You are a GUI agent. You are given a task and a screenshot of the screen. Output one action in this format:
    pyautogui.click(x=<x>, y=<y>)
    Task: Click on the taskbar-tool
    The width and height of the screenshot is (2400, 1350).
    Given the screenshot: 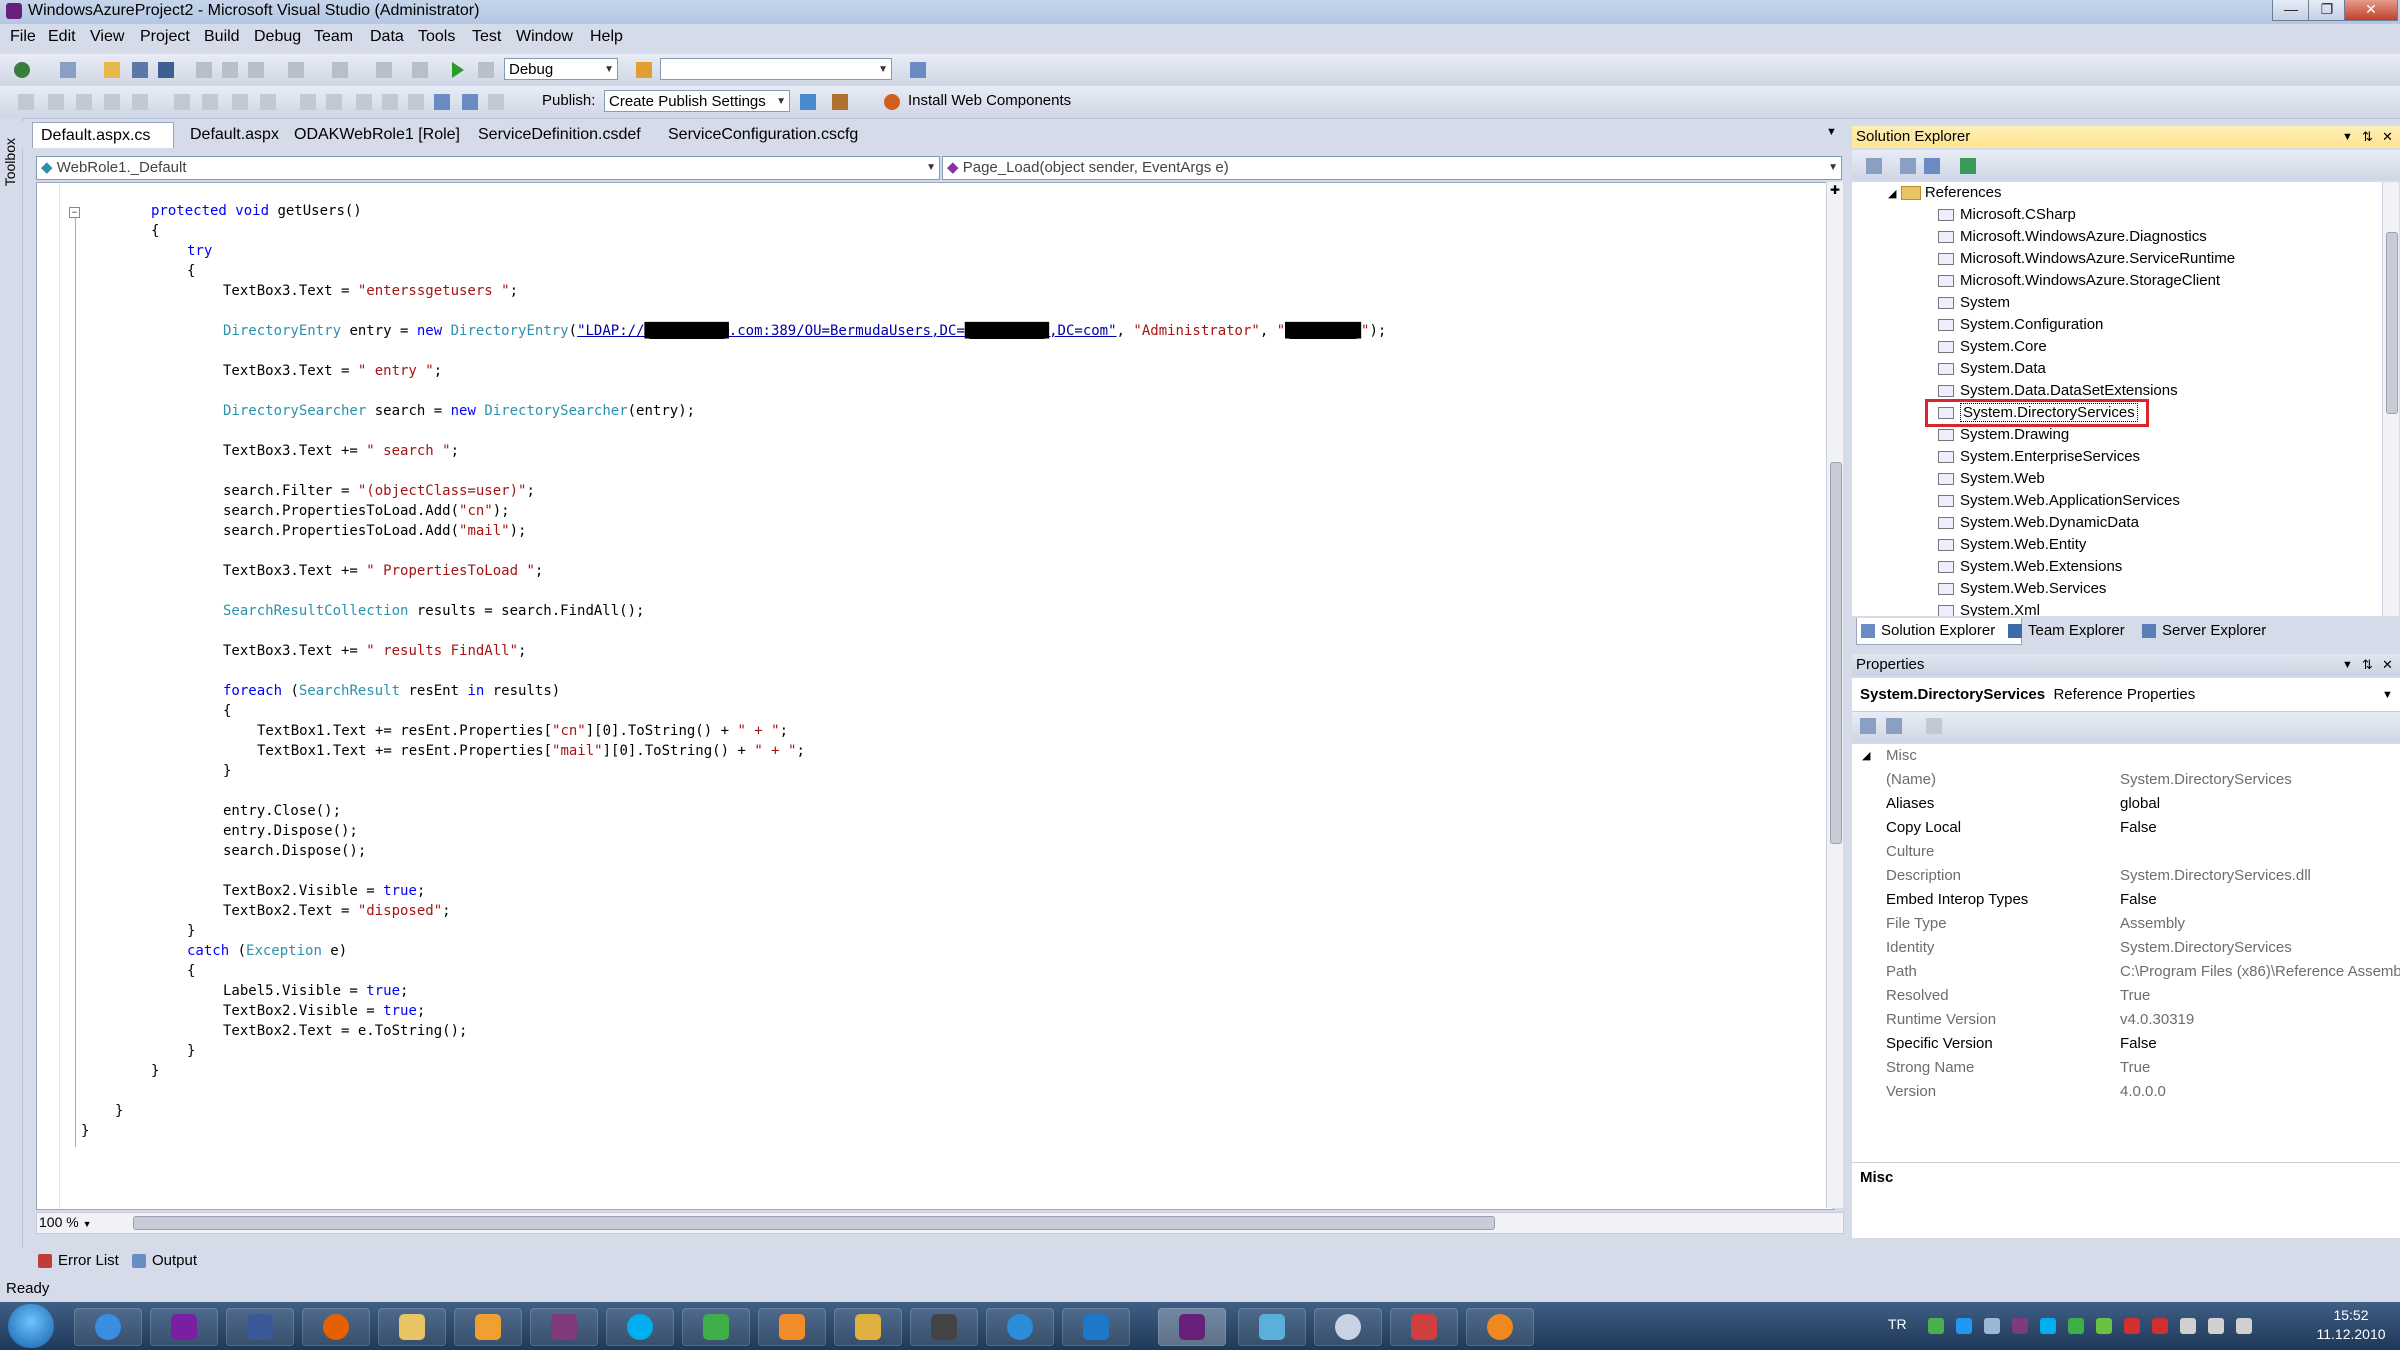 What is the action you would take?
    pyautogui.click(x=868, y=1327)
    